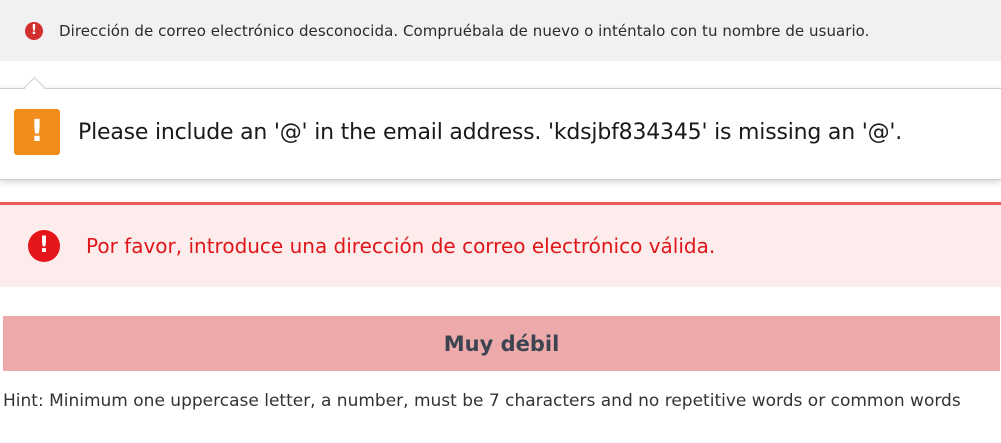 Image resolution: width=1001 pixels, height=443 pixels. I want to click on password-strength-meter: Muy débil, so click(501, 343).